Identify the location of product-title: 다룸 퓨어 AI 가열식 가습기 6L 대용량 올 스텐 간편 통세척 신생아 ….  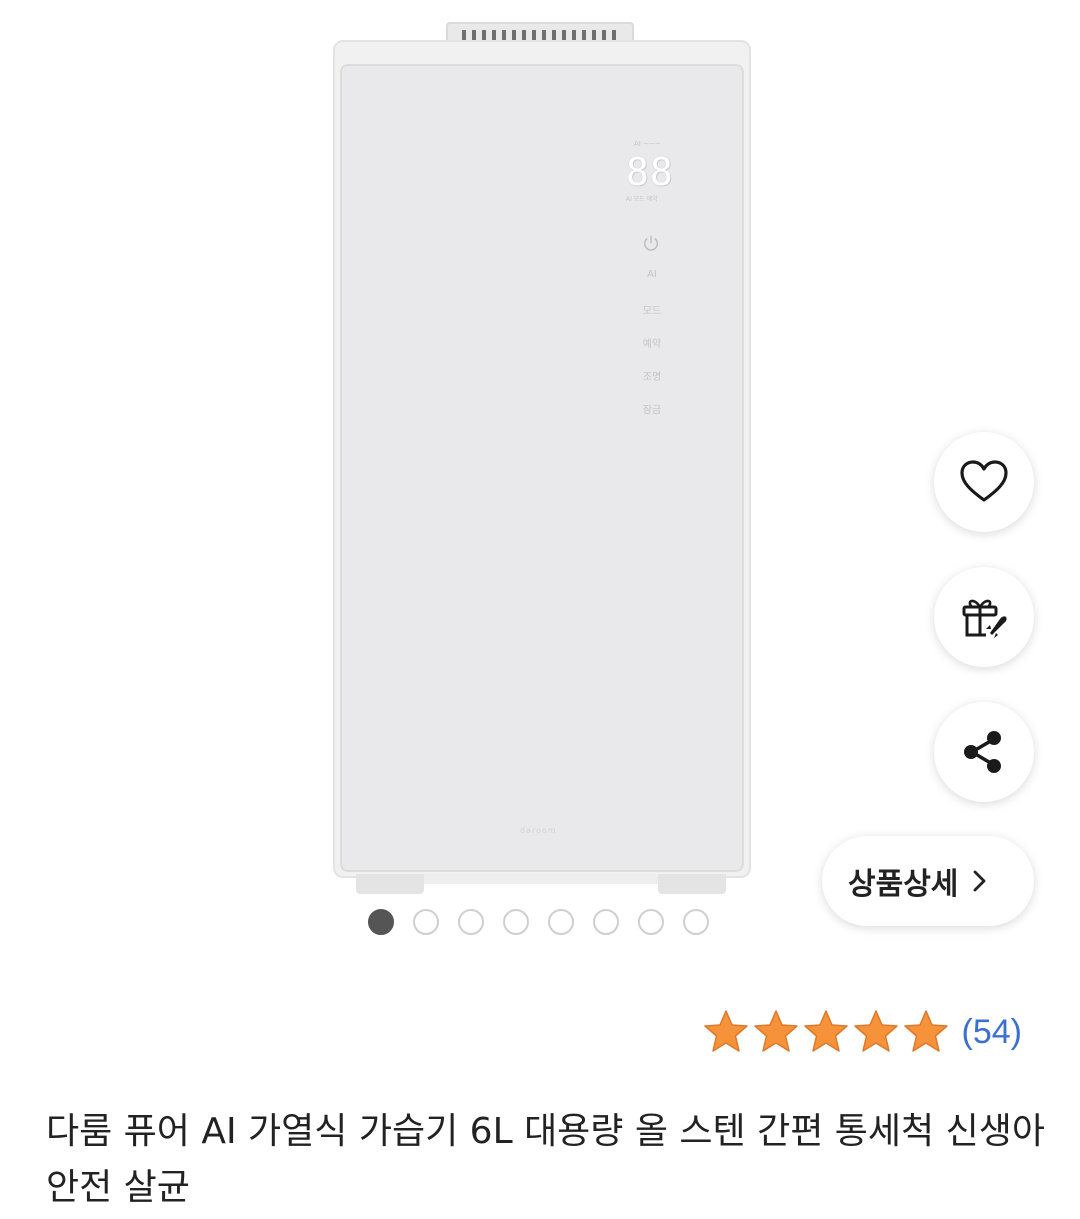
(545, 1159).